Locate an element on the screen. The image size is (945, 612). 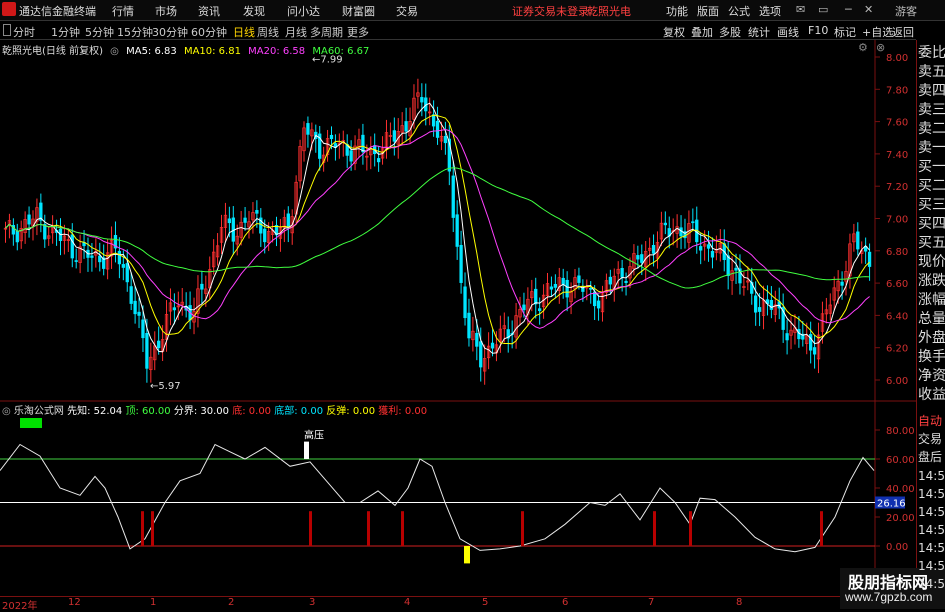
y-tick-5: 7.00 is located at coordinates (897, 220).